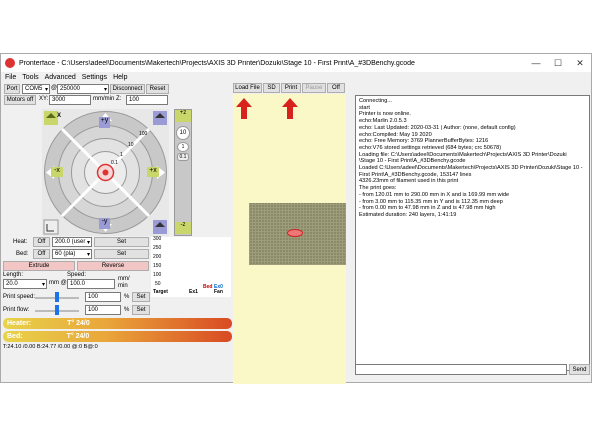 The height and width of the screenshot is (444, 592). I want to click on close-button: ✕, so click(580, 63).